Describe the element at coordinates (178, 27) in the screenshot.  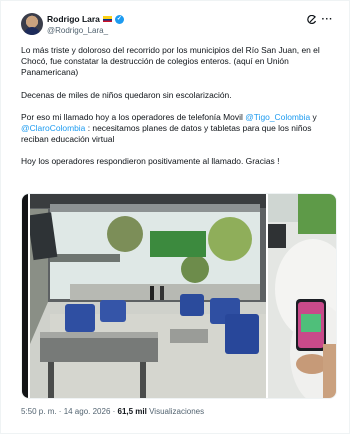
I see `tweet-header: Rodrigo Lara ✓ @Rodrigo_Lara_ ···` at that location.